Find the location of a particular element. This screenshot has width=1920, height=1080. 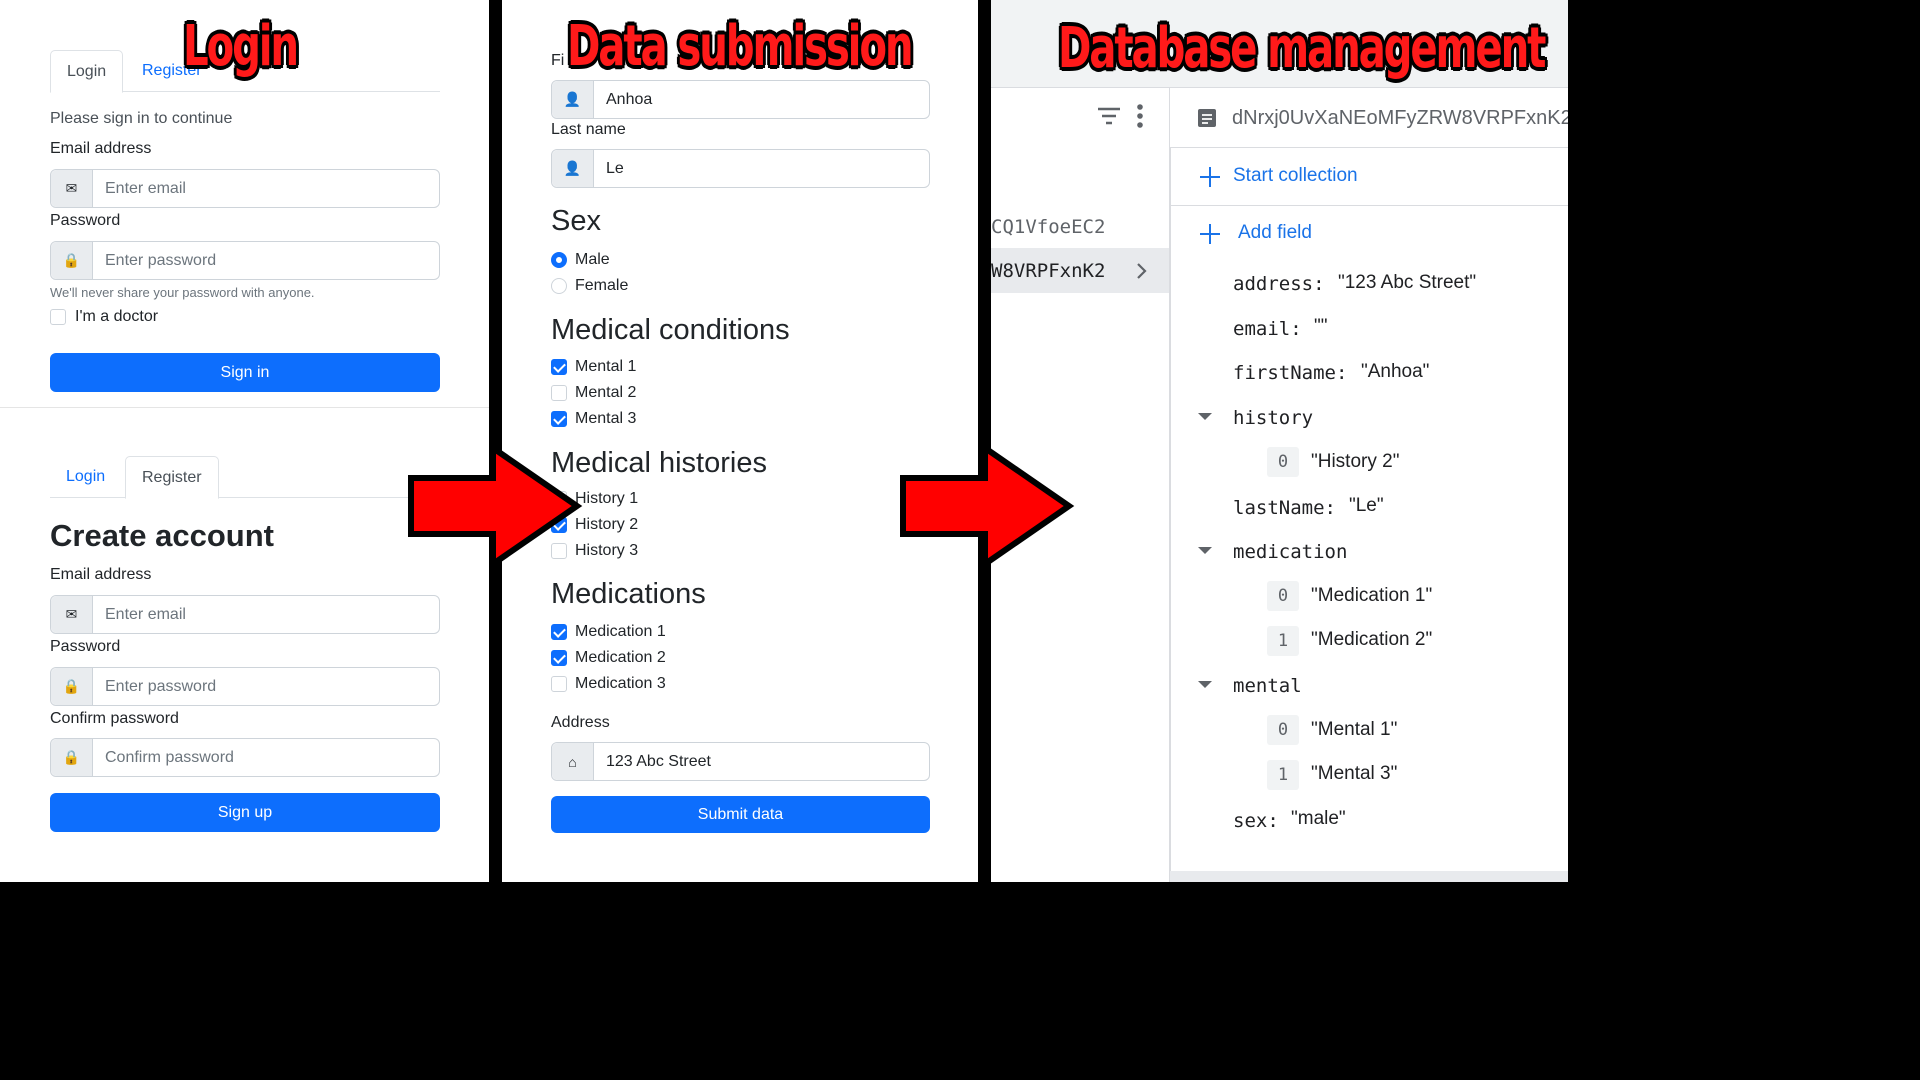

register-password-field is located at coordinates (266, 686).